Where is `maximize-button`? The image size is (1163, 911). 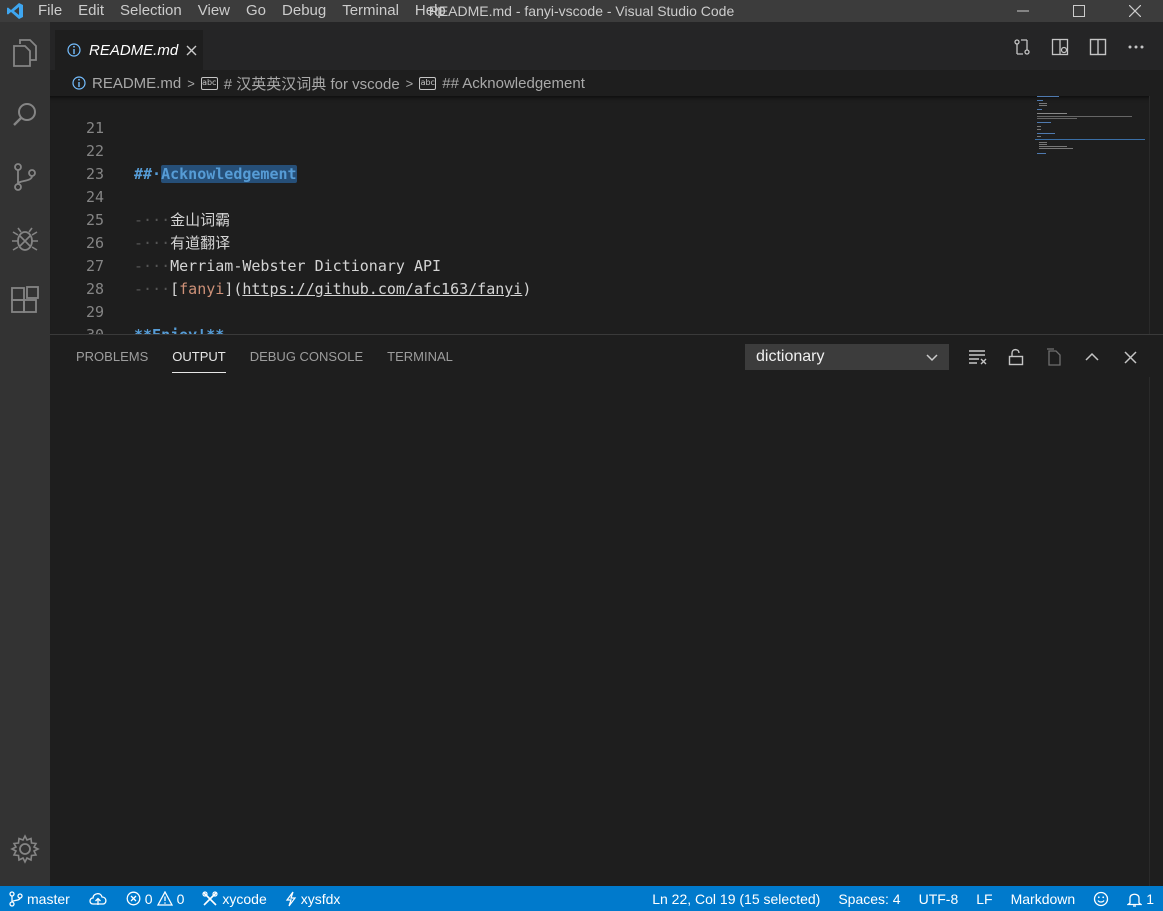
maximize-button is located at coordinates (1079, 11).